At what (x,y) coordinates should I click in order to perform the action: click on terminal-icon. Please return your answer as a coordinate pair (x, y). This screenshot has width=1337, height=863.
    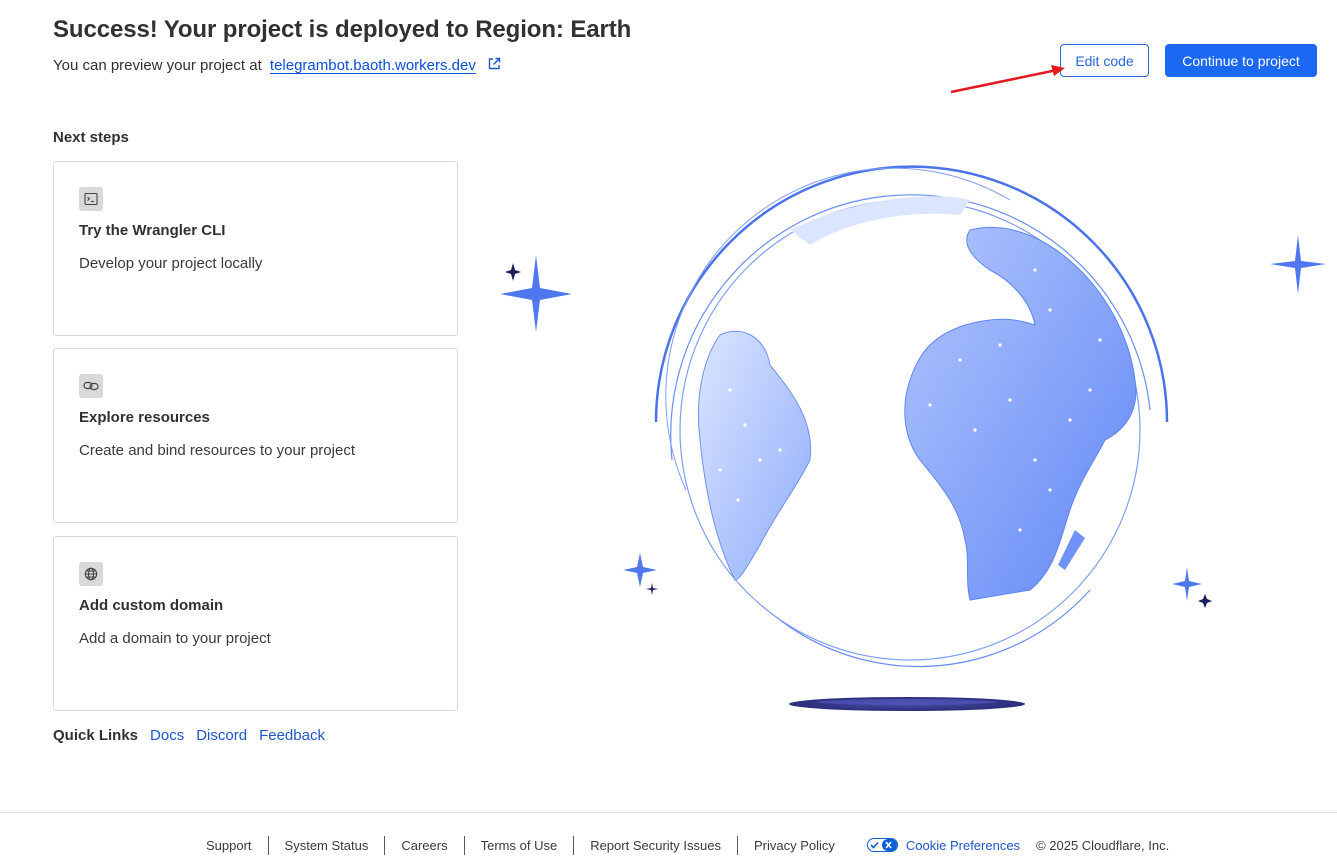
    Looking at the image, I should click on (91, 199).